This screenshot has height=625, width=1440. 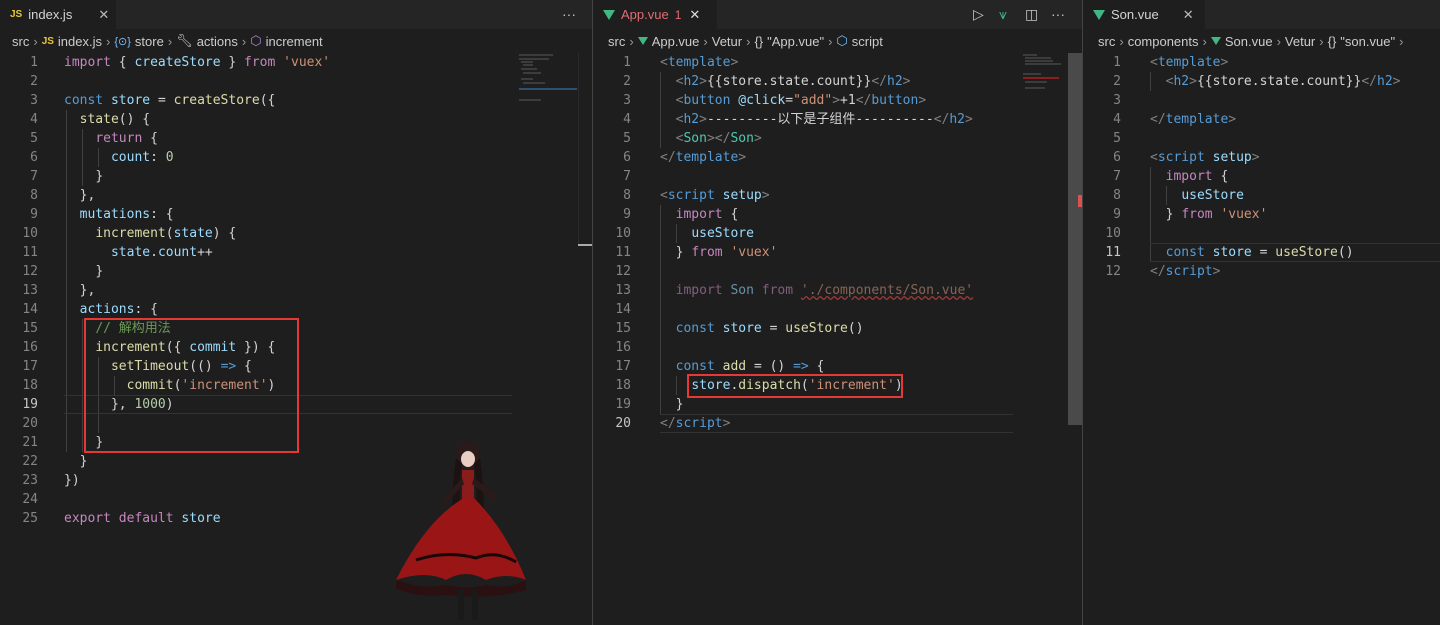 What do you see at coordinates (80, 41) in the screenshot?
I see `breadcrumb-file: index.js` at bounding box center [80, 41].